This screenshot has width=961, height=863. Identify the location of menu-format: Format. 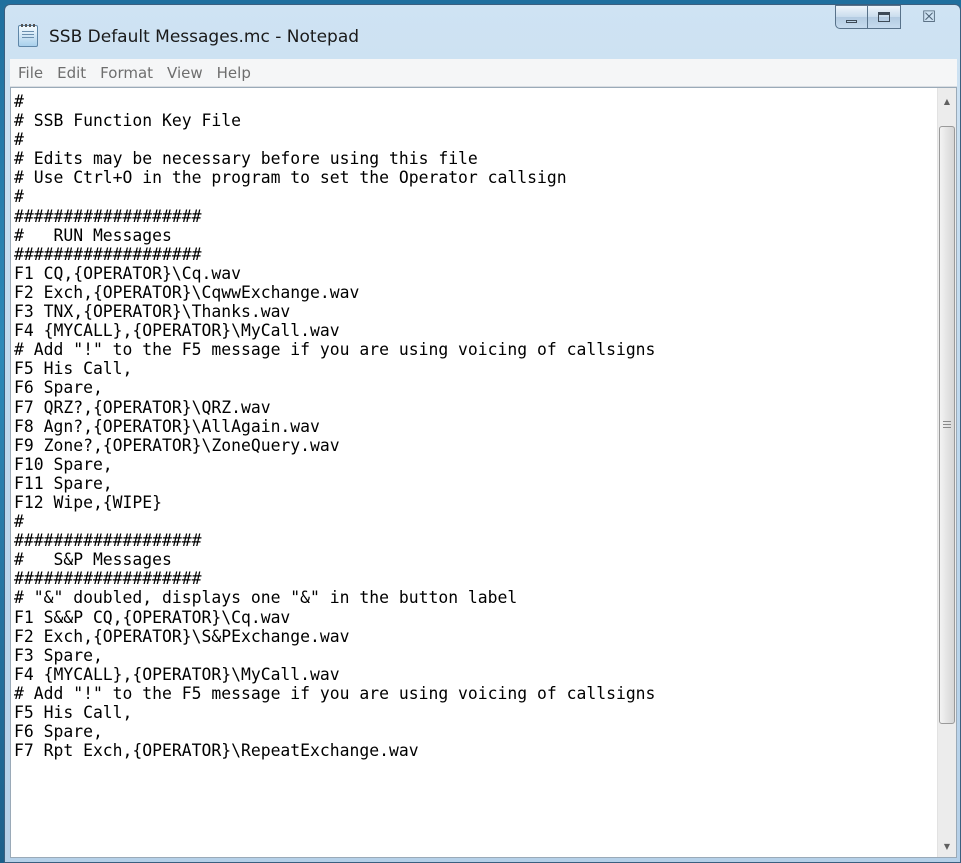
(126, 73).